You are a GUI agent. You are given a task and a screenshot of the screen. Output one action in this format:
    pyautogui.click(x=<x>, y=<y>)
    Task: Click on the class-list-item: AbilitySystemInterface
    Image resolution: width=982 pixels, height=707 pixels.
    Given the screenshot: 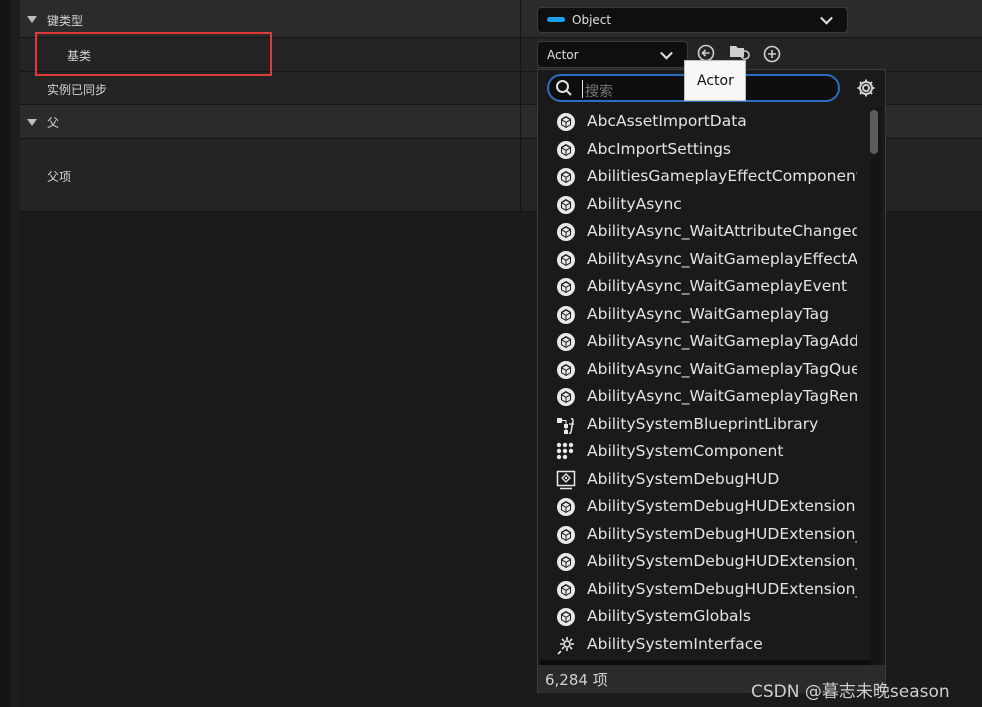 What is the action you would take?
    pyautogui.click(x=706, y=645)
    